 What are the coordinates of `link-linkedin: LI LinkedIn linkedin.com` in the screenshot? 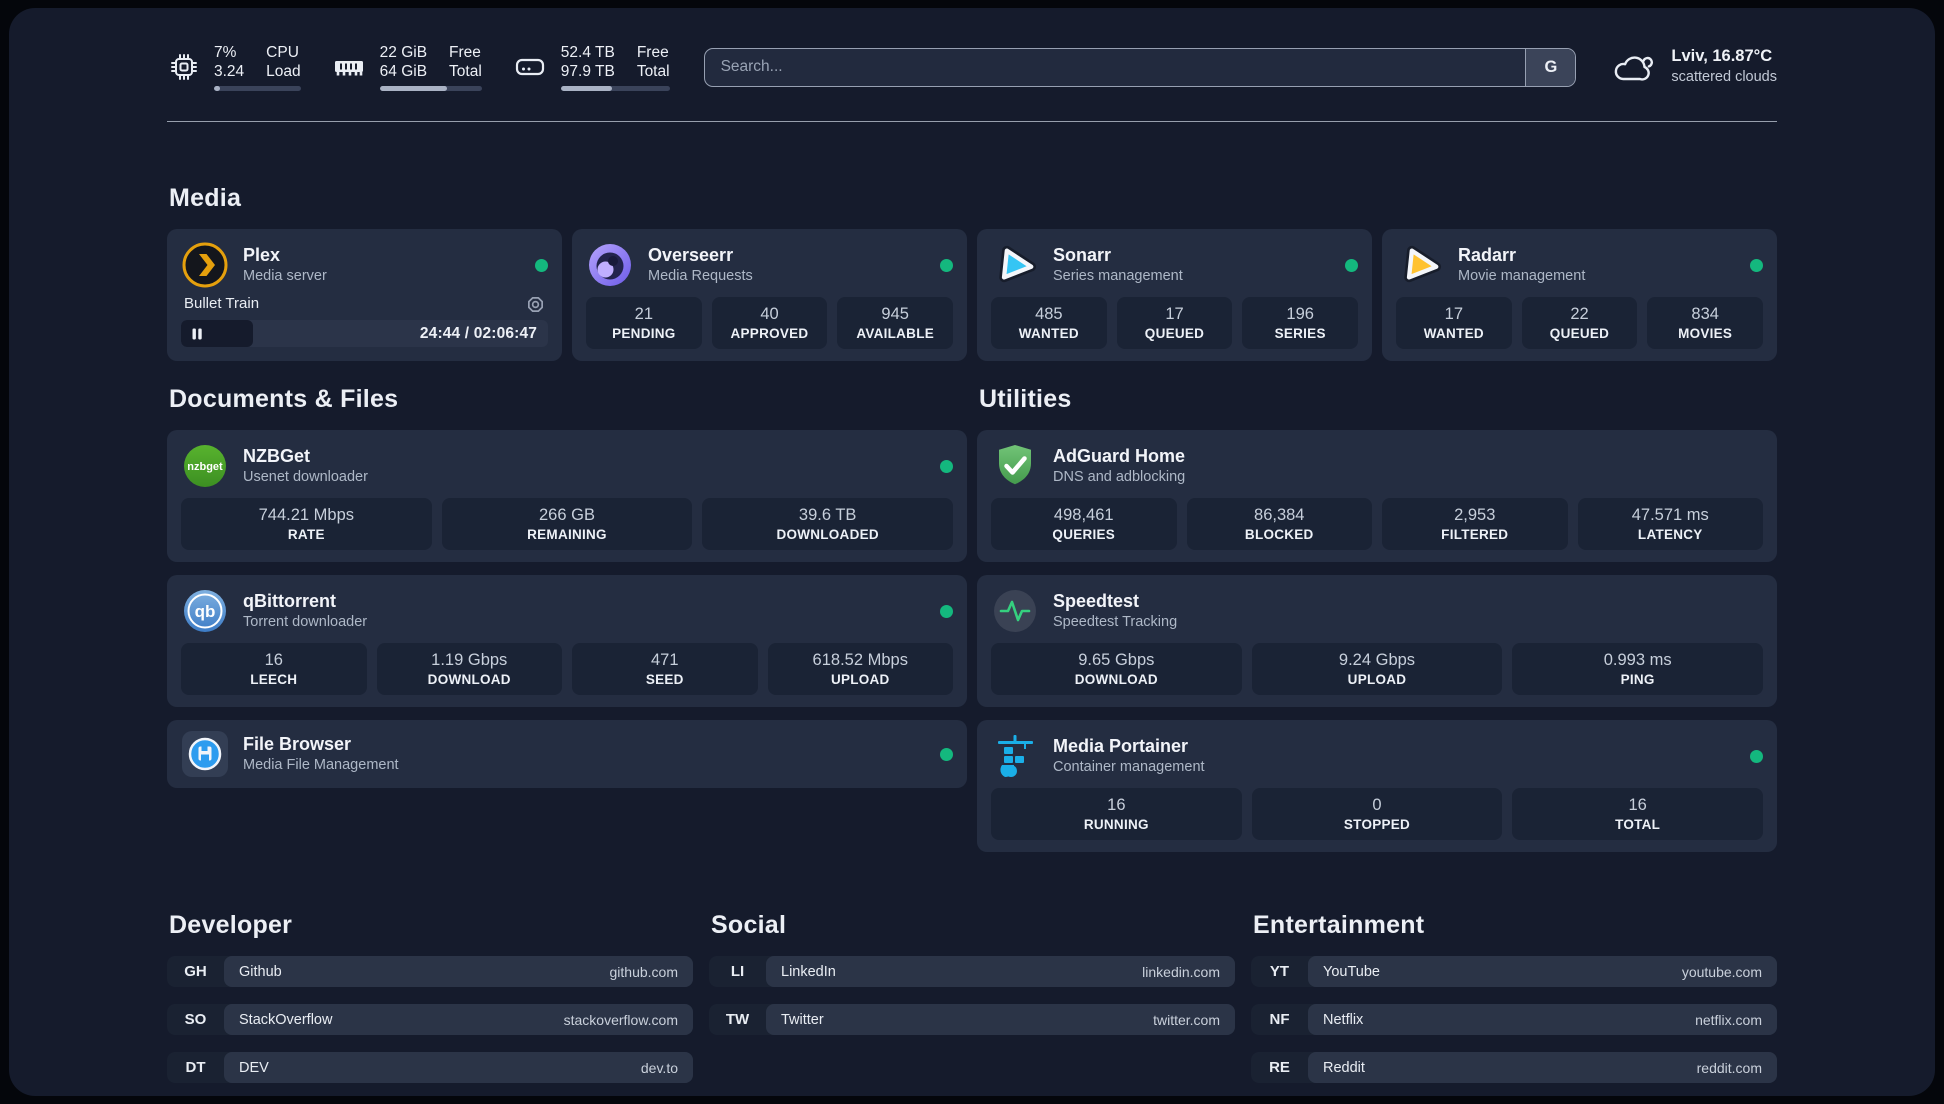 It's located at (972, 971).